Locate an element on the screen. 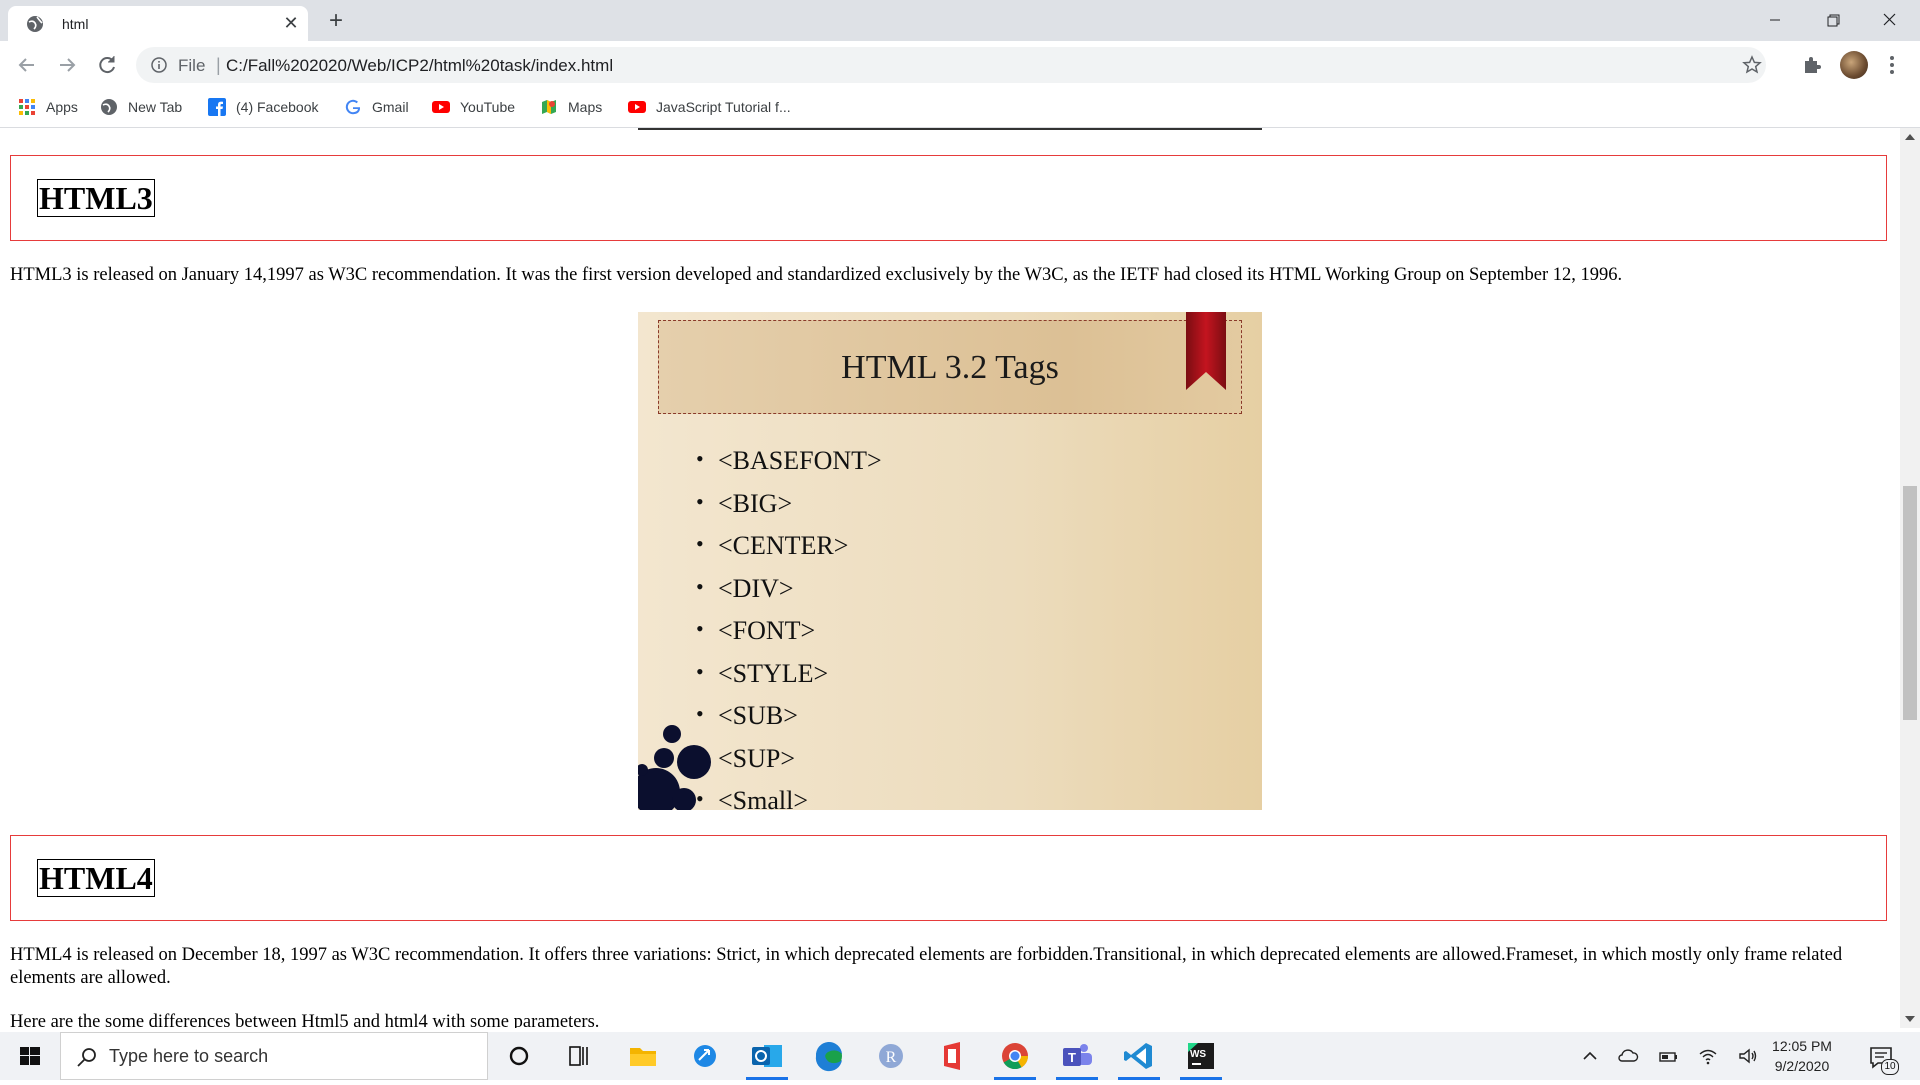  bookmark-label: Gmail is located at coordinates (390, 107).